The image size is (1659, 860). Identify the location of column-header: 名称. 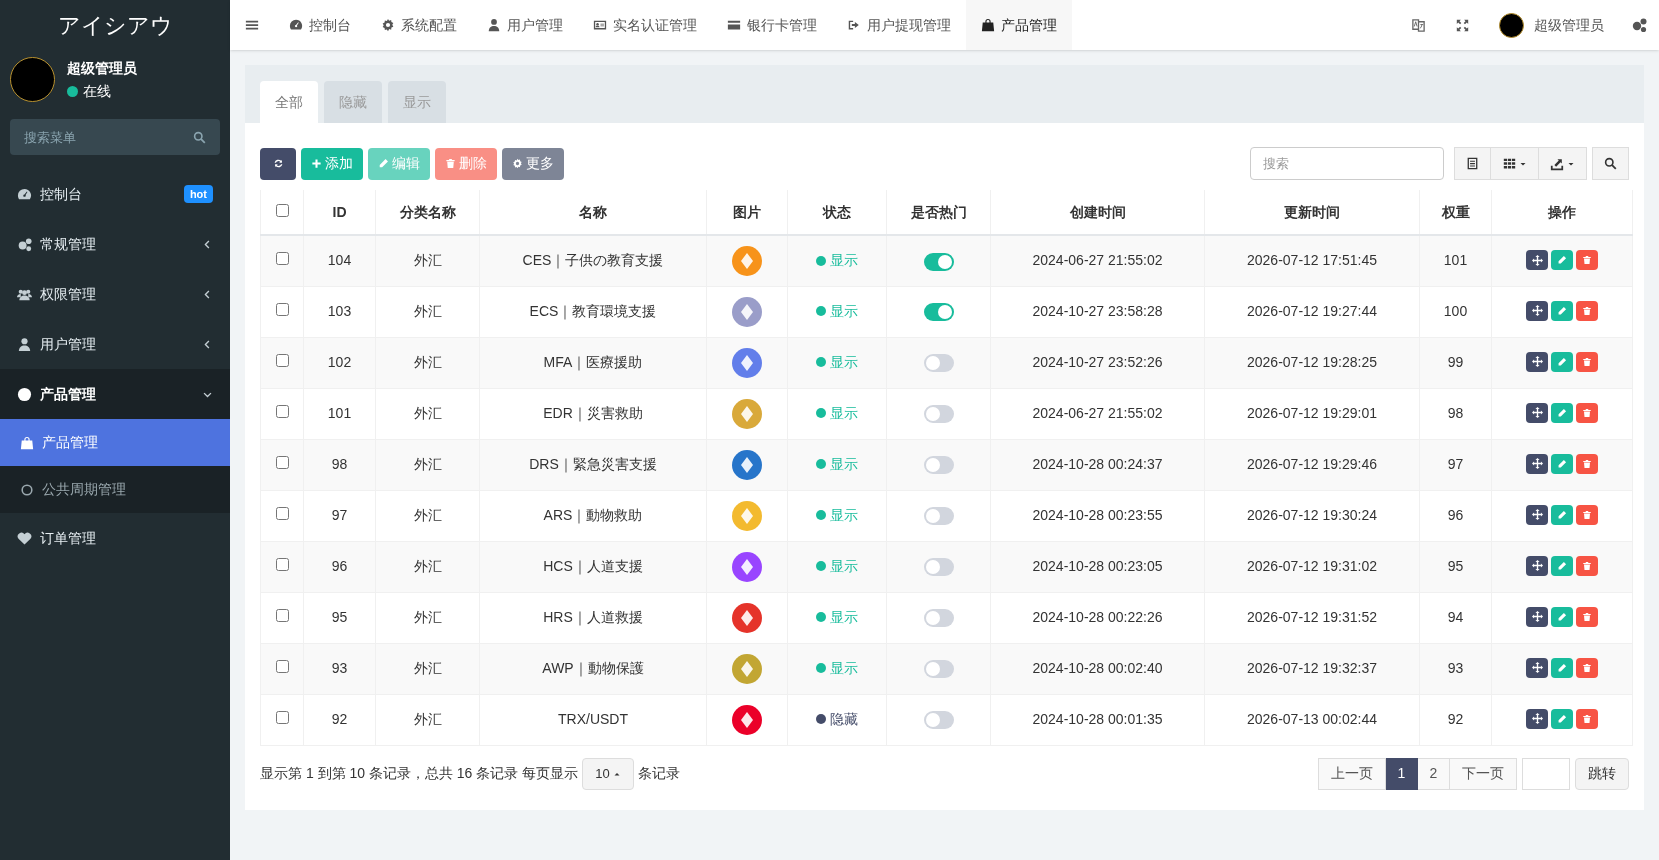
(593, 211).